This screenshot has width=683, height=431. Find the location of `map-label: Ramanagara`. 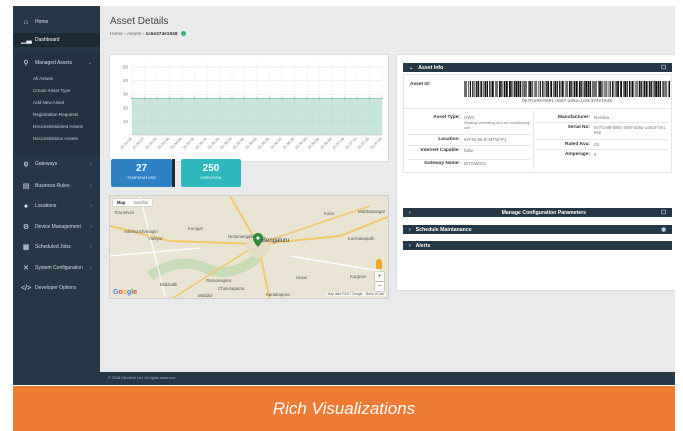

map-label: Ramanagara is located at coordinates (219, 280).